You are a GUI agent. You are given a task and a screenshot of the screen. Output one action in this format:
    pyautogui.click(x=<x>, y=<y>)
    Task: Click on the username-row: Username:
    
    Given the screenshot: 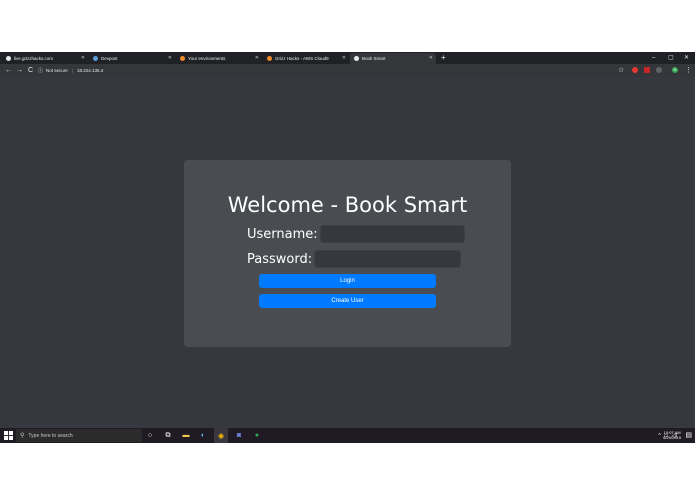 What is the action you would take?
    pyautogui.click(x=356, y=234)
    